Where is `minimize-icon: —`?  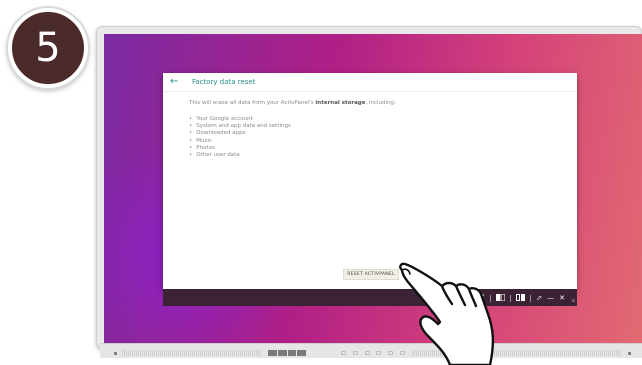 minimize-icon: — is located at coordinates (550, 298).